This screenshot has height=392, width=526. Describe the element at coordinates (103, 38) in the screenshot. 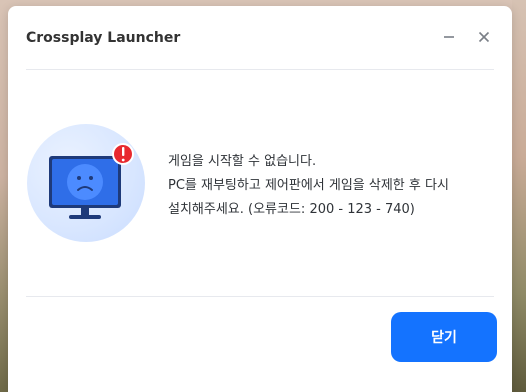

I see `window-title: Crossplay Launcher` at that location.